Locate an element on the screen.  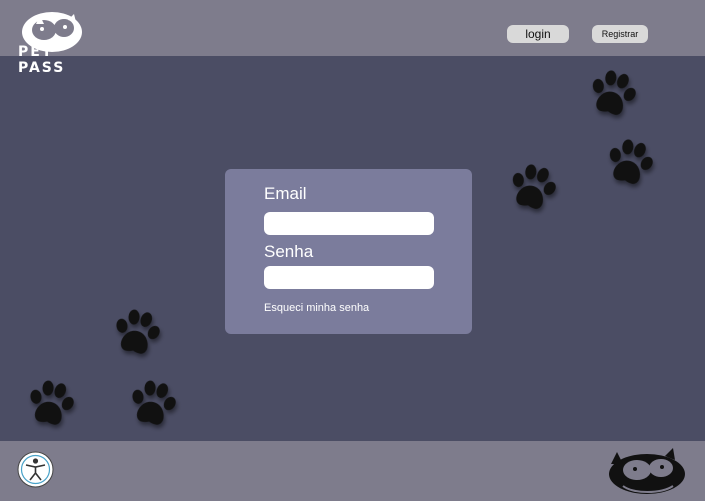
login-button: login is located at coordinates (538, 34).